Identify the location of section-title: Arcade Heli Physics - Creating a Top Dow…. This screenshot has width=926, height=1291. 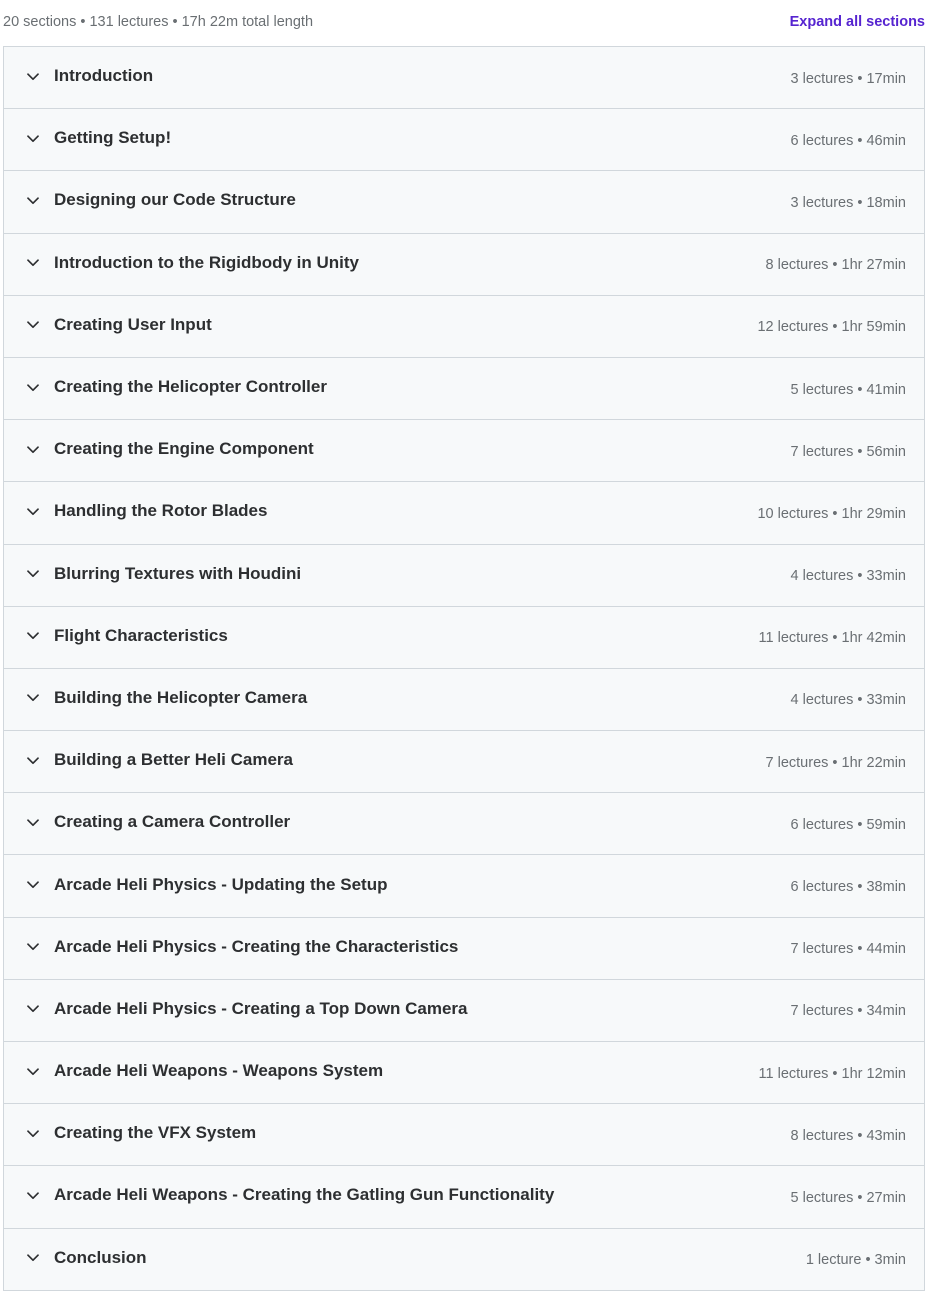
(261, 1008).